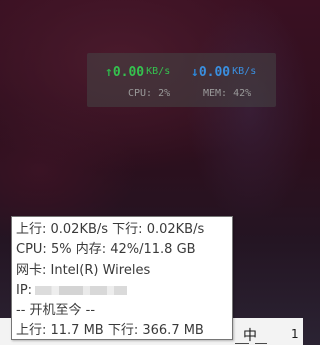  What do you see at coordinates (106, 250) in the screenshot?
I see `cpu-memory-line: CPU: 5% 内存: 42%/11.8 GB` at bounding box center [106, 250].